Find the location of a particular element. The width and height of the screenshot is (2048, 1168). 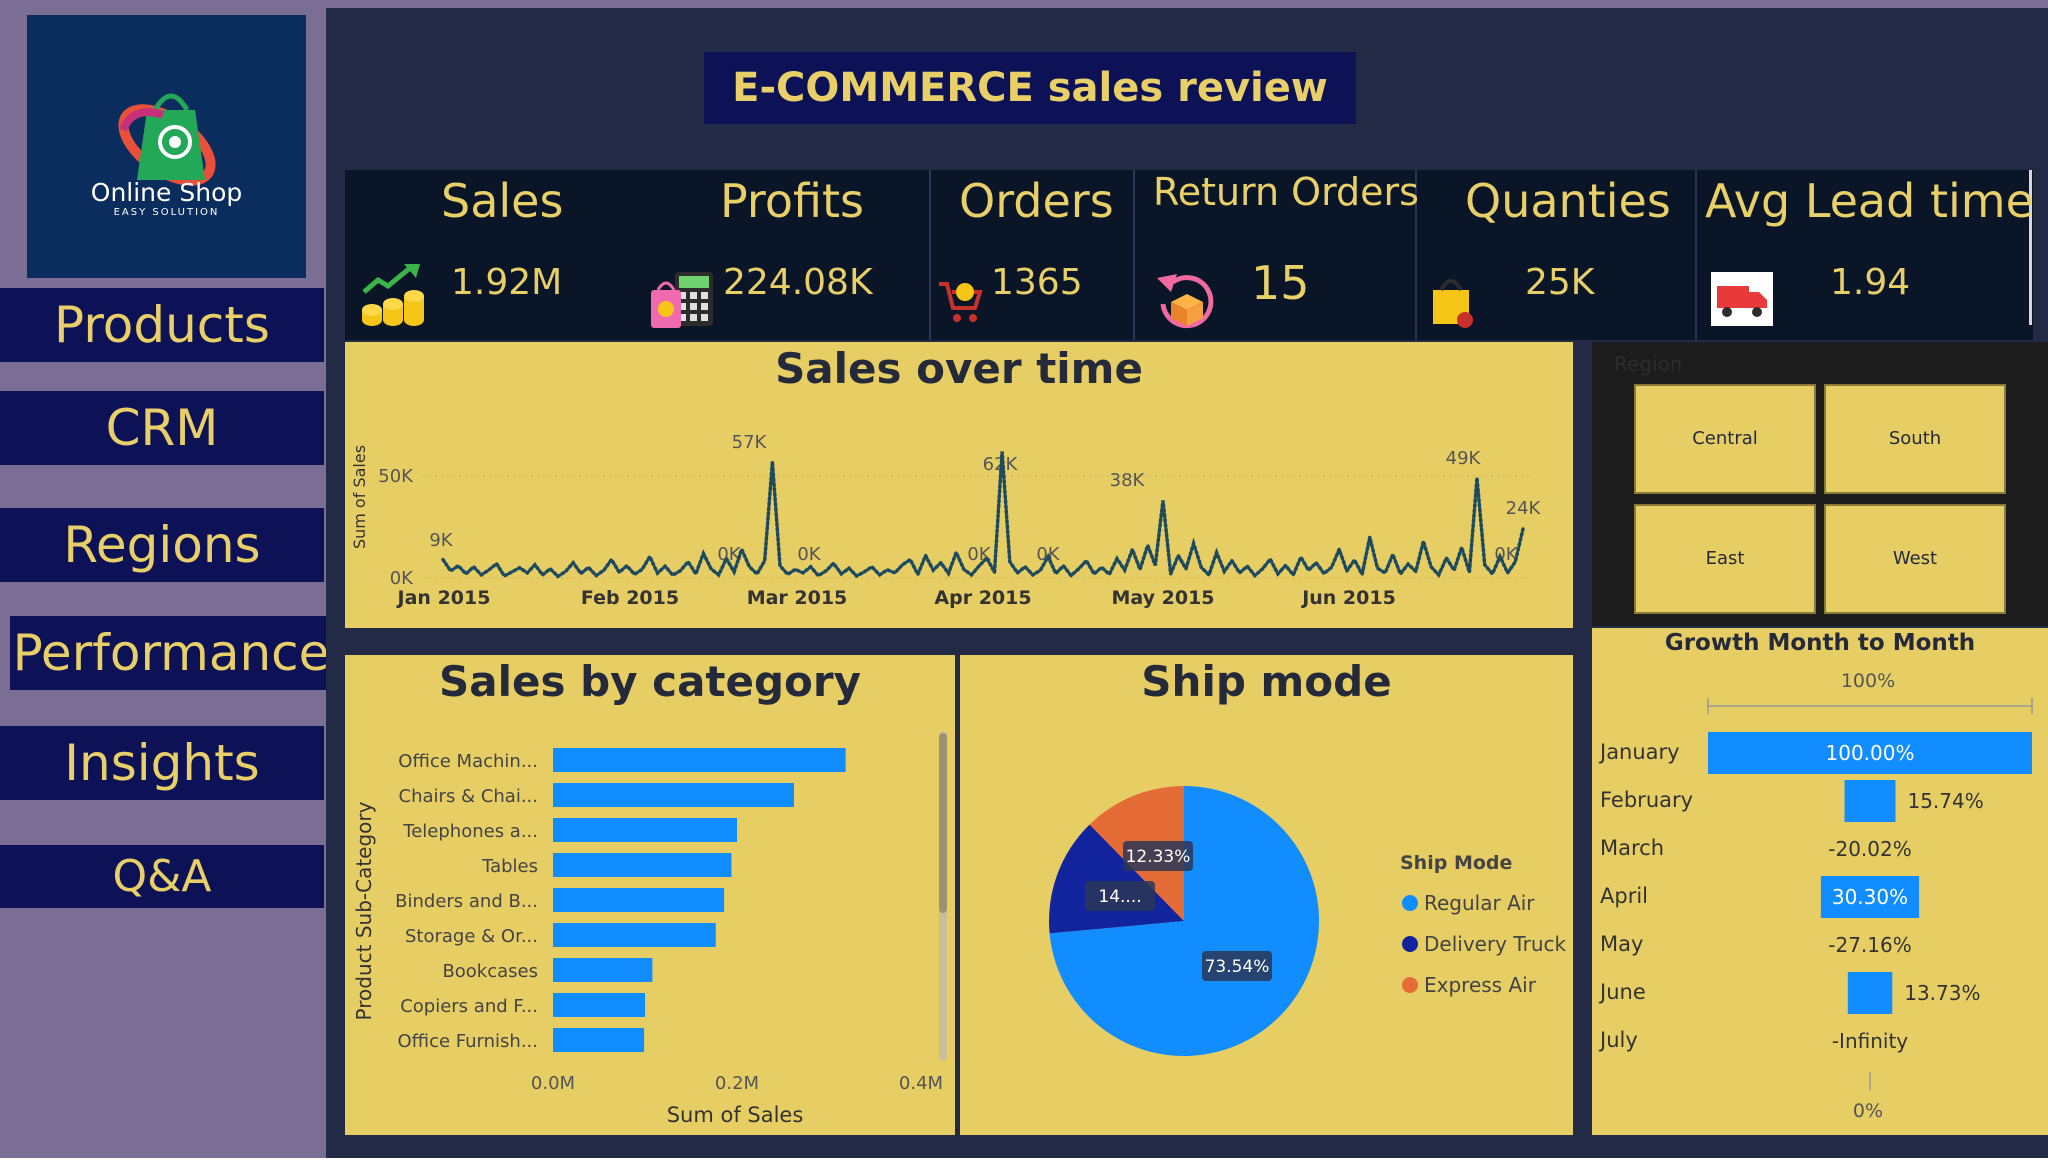

y-tick-label: 50K is located at coordinates (396, 476).